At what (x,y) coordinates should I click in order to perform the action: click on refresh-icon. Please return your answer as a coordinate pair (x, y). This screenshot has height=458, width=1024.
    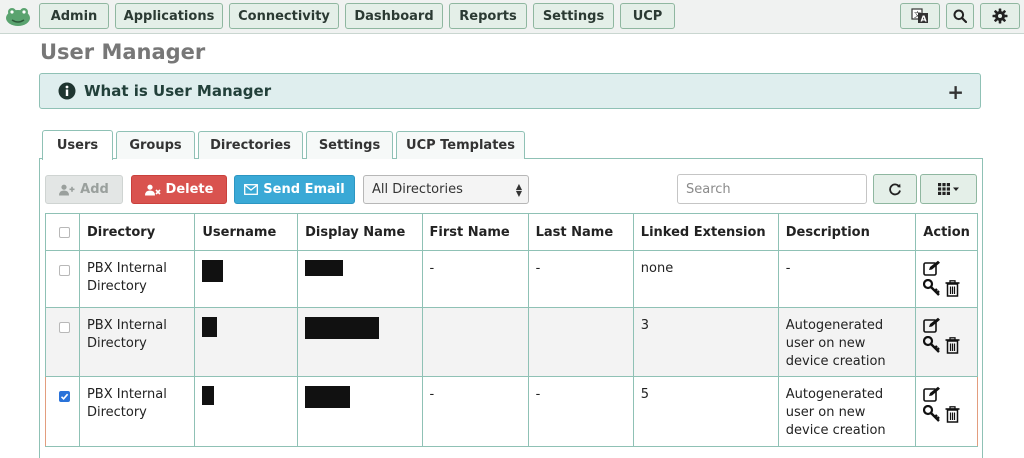
    Looking at the image, I should click on (895, 189).